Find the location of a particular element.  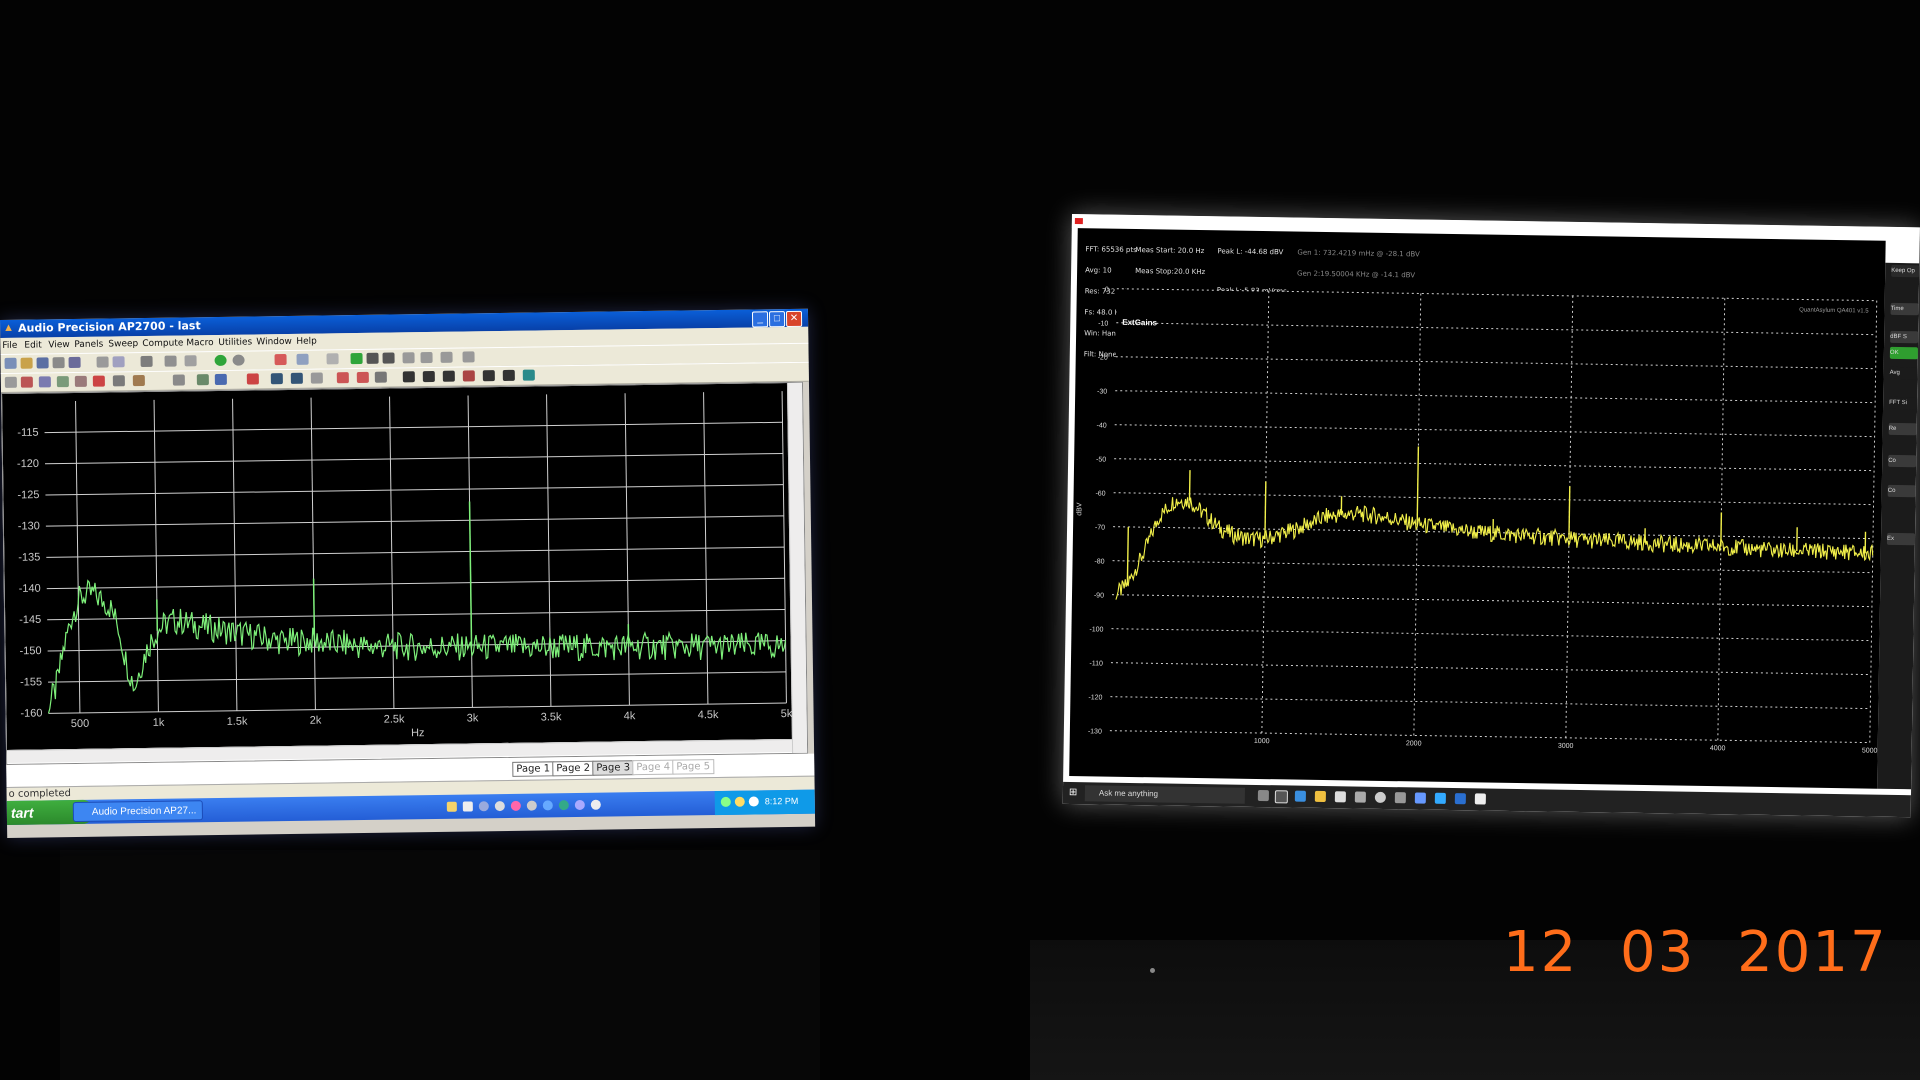

black-graph-icon is located at coordinates (408, 377).